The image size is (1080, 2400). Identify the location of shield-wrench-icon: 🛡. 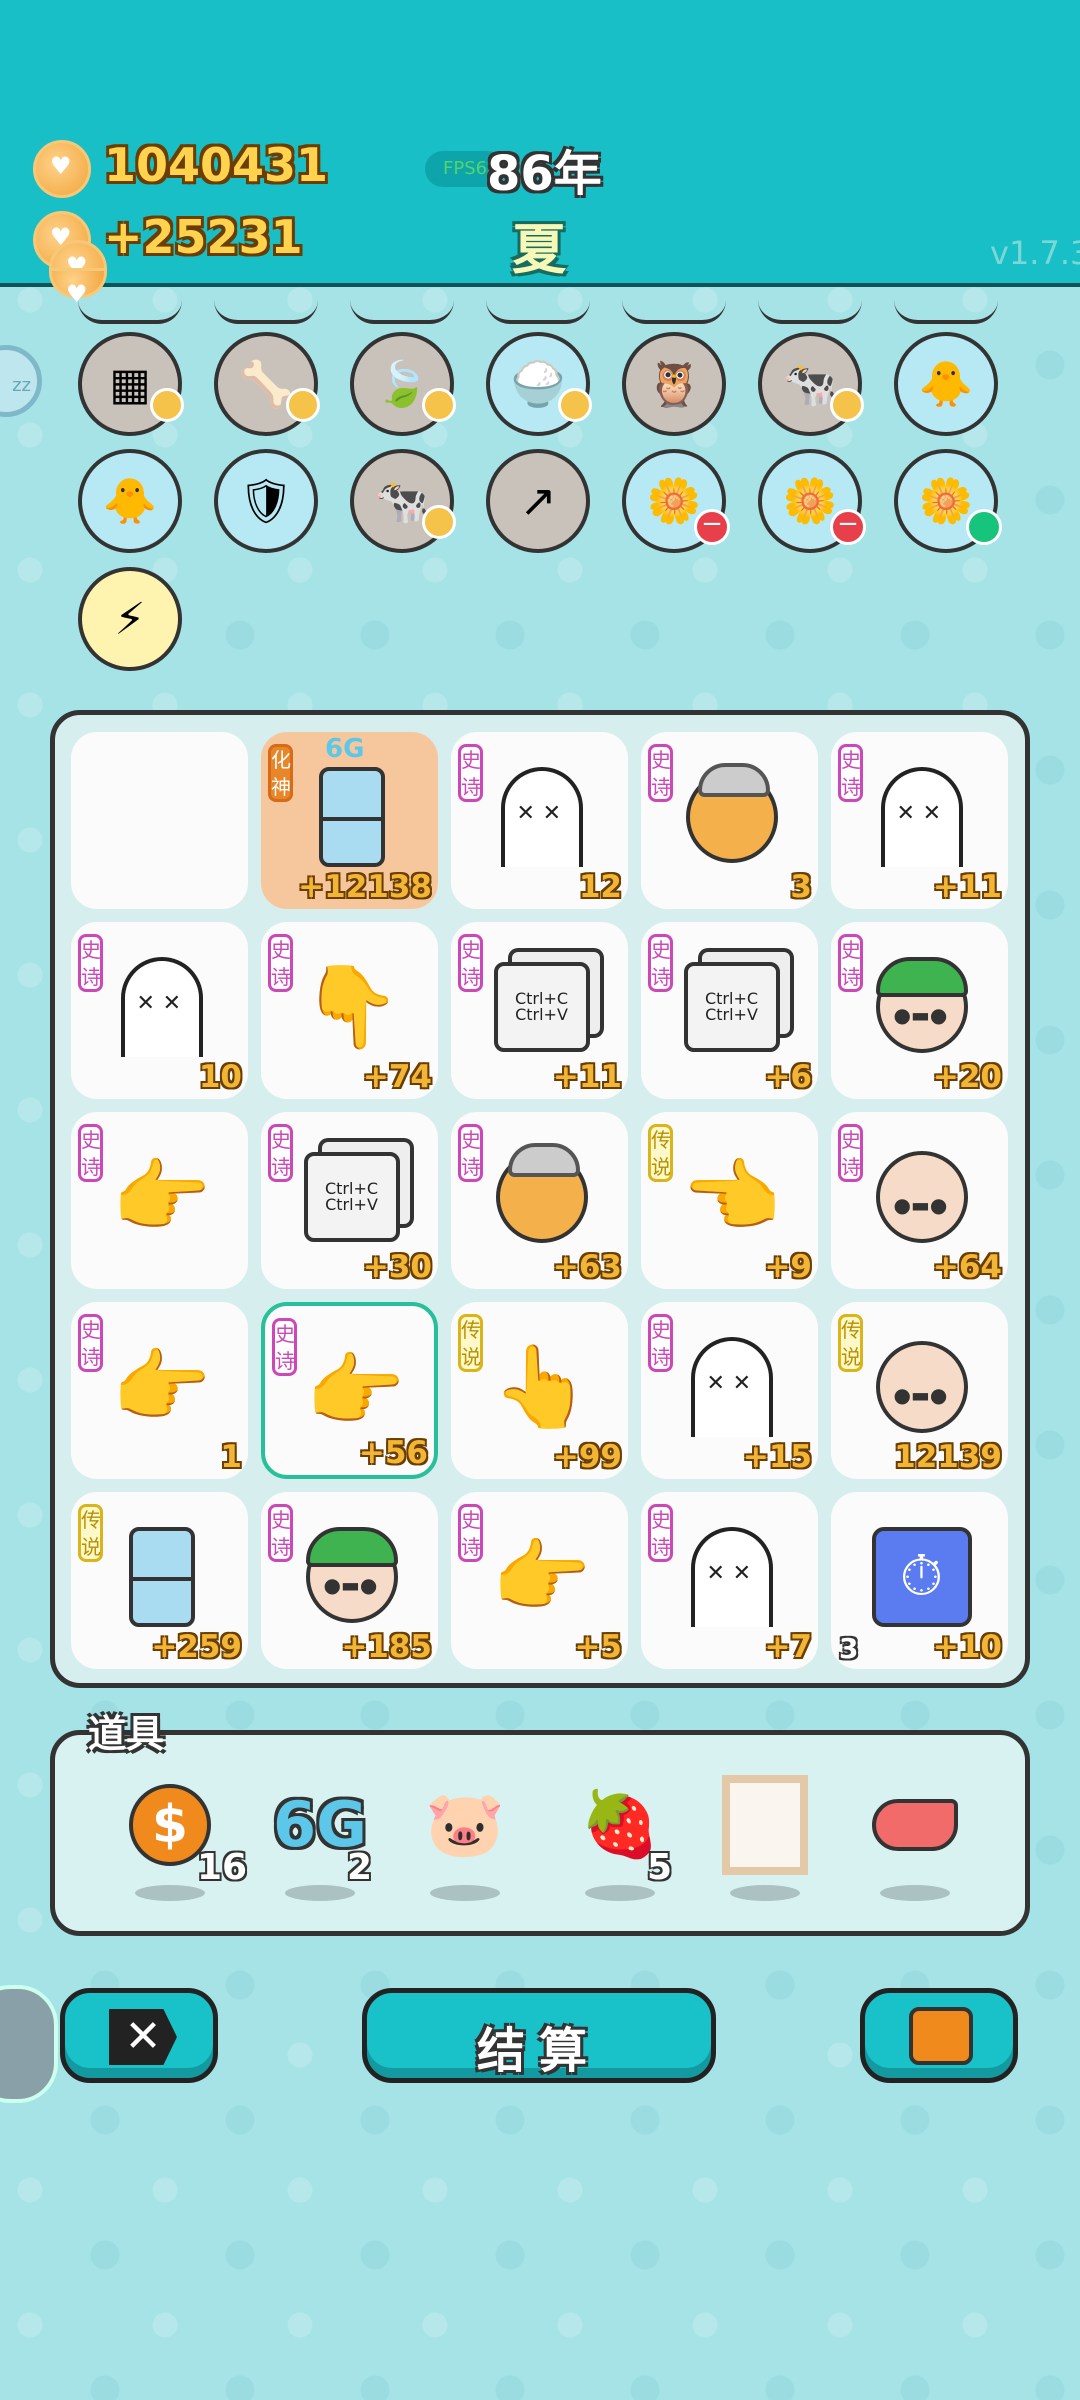
(266, 501).